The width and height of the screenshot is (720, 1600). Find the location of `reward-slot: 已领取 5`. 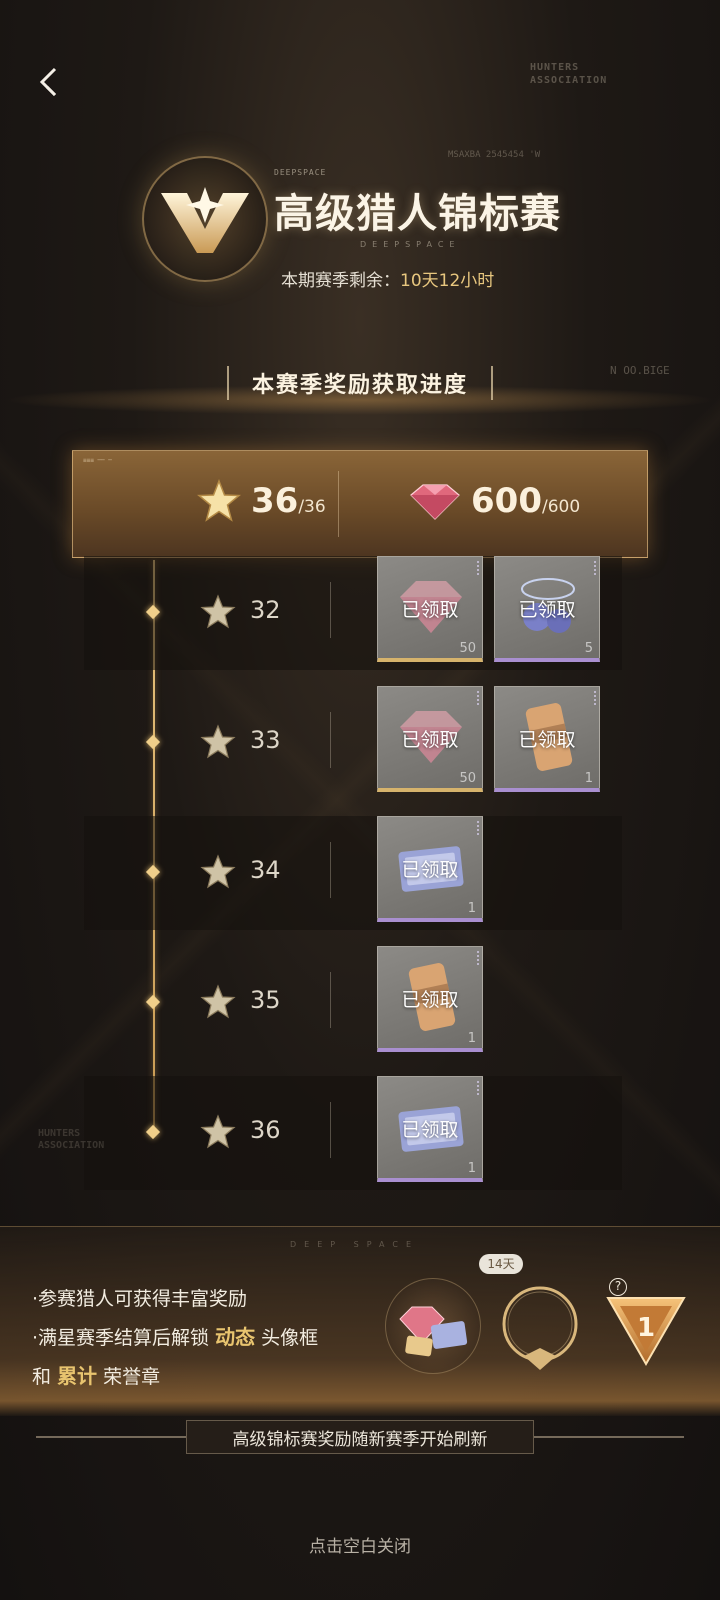

reward-slot: 已领取 5 is located at coordinates (547, 609).